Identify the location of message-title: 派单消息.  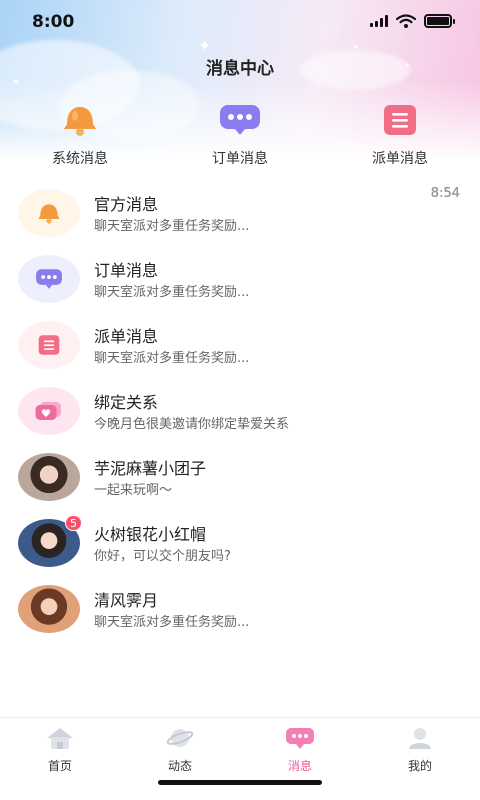
(126, 336).